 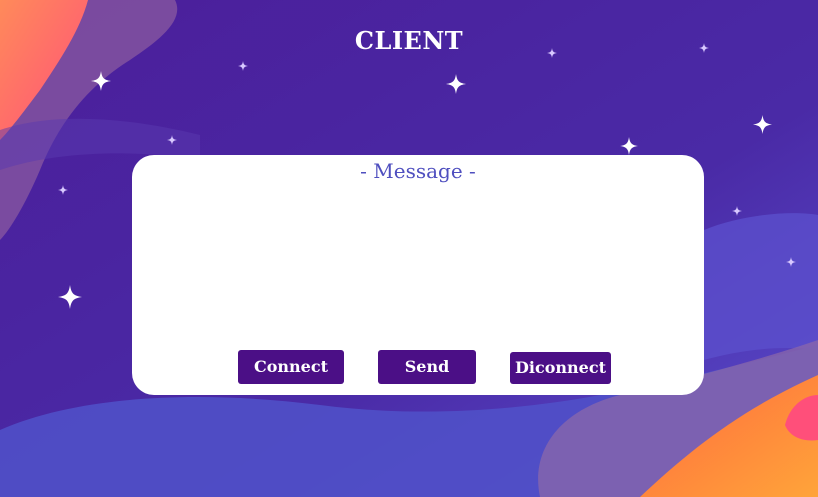 I want to click on page-title: CLIENT, so click(x=409, y=40).